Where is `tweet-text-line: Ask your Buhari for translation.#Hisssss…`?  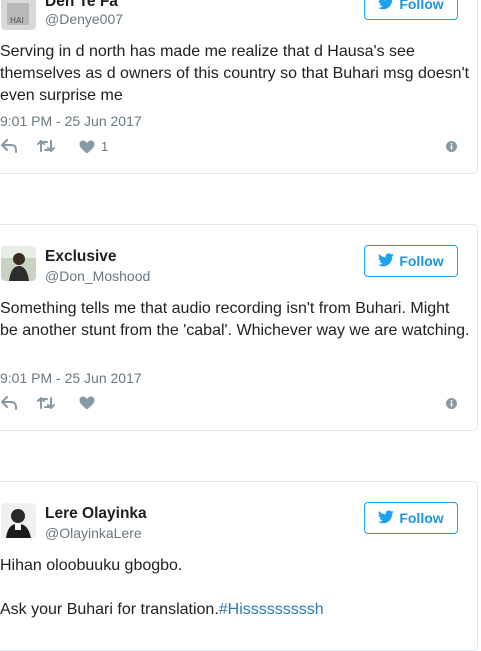
tweet-text-line: Ask your Buhari for translation.#Hisssss… is located at coordinates (235, 610).